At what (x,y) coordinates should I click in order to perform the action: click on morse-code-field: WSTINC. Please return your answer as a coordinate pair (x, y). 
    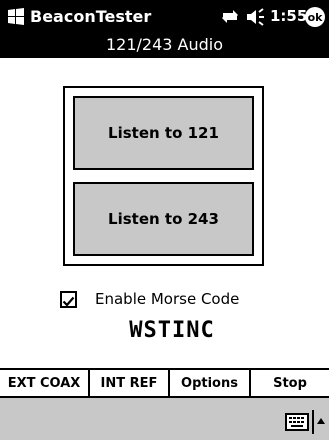
    Looking at the image, I should click on (172, 331).